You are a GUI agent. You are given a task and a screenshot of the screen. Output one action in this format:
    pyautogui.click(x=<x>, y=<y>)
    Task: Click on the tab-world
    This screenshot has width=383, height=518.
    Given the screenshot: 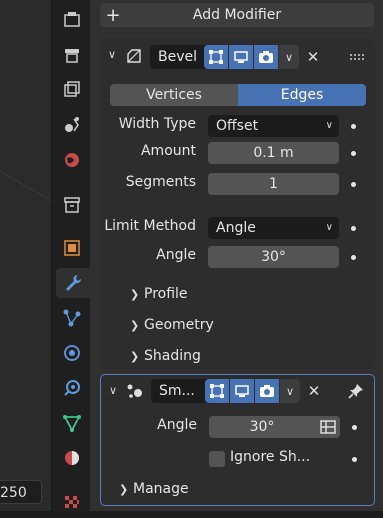 What is the action you would take?
    pyautogui.click(x=72, y=160)
    